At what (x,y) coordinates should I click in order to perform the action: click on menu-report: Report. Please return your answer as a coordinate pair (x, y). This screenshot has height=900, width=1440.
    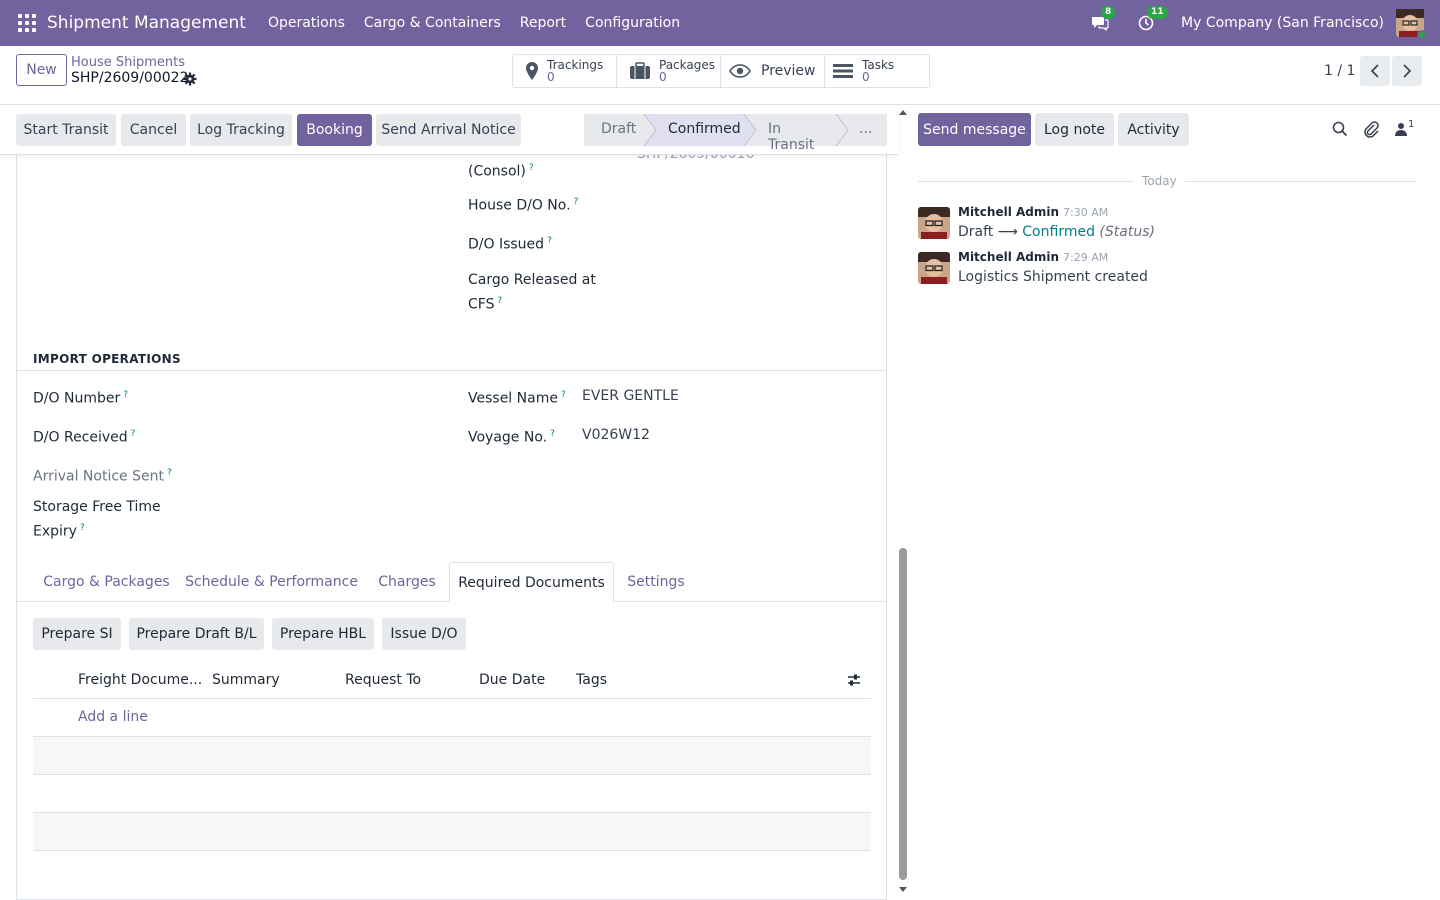
    Looking at the image, I should click on (543, 23).